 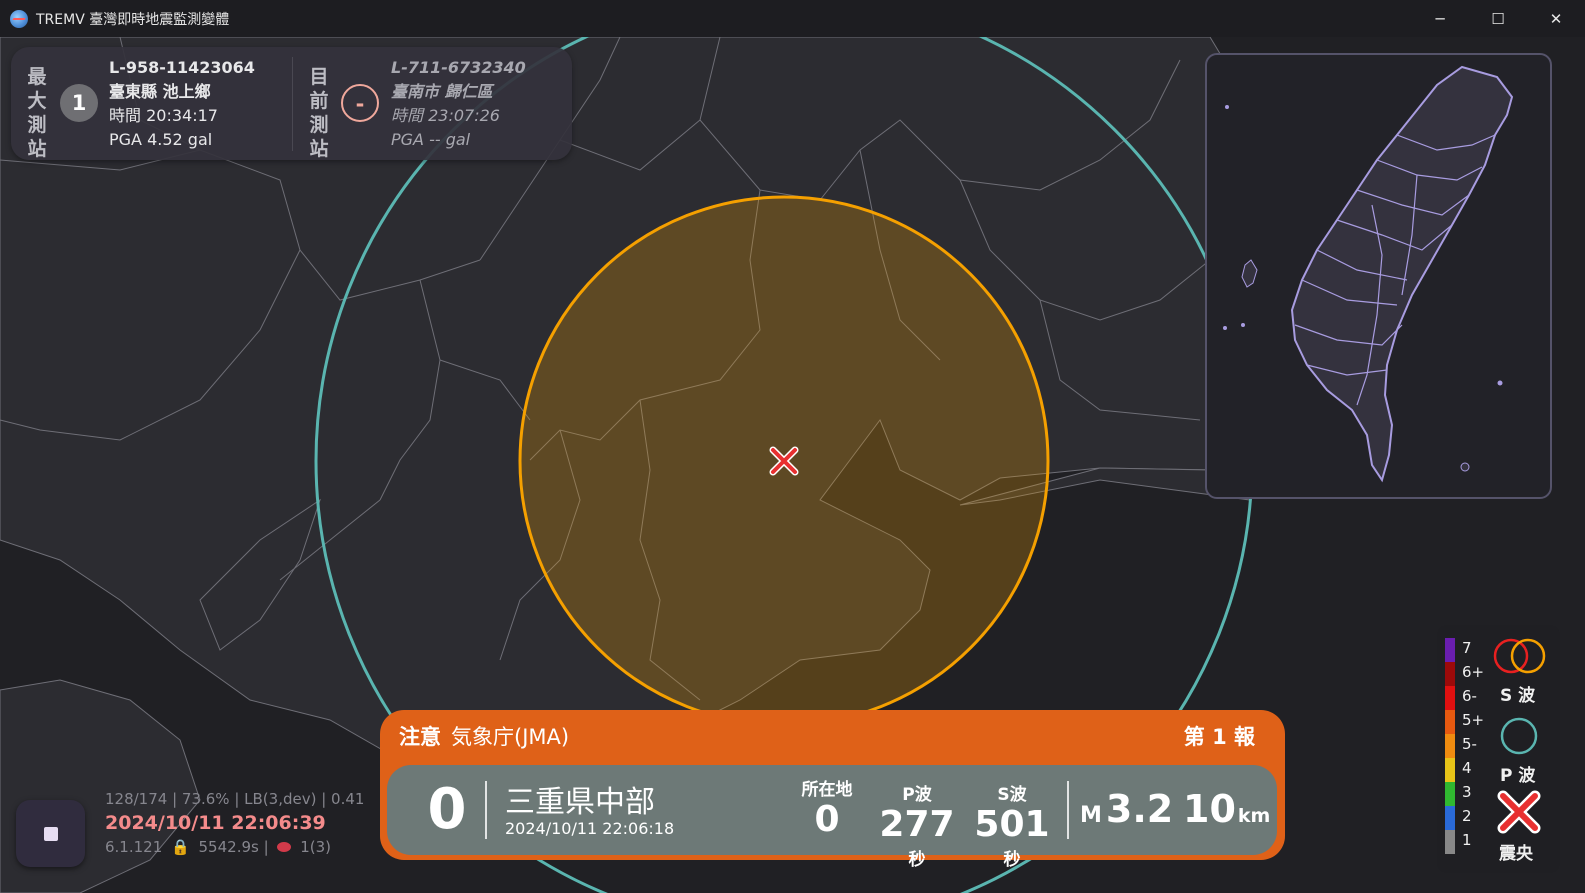 What do you see at coordinates (1519, 812) in the screenshot?
I see `epicenter-legend-icon` at bounding box center [1519, 812].